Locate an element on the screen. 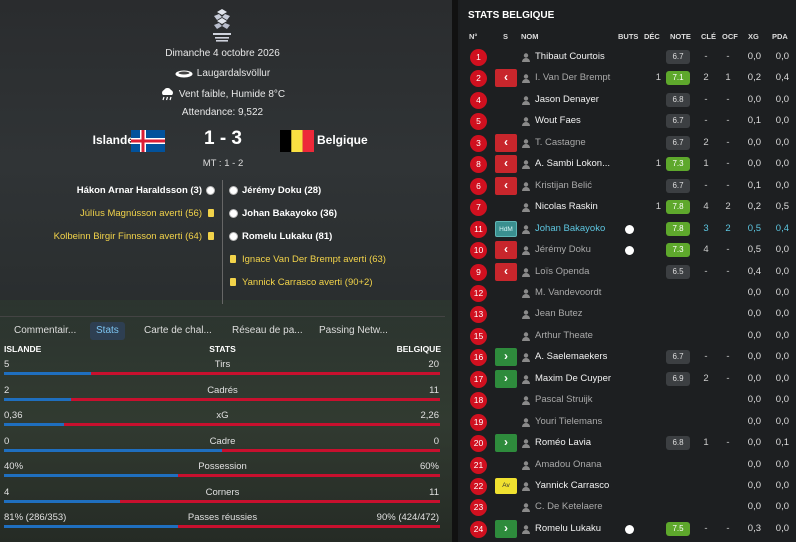 The height and width of the screenshot is (542, 796). player-row: 11 HdM Johan Bakayoko 7.8 3 2 0,5 0,4 is located at coordinates (628, 229).